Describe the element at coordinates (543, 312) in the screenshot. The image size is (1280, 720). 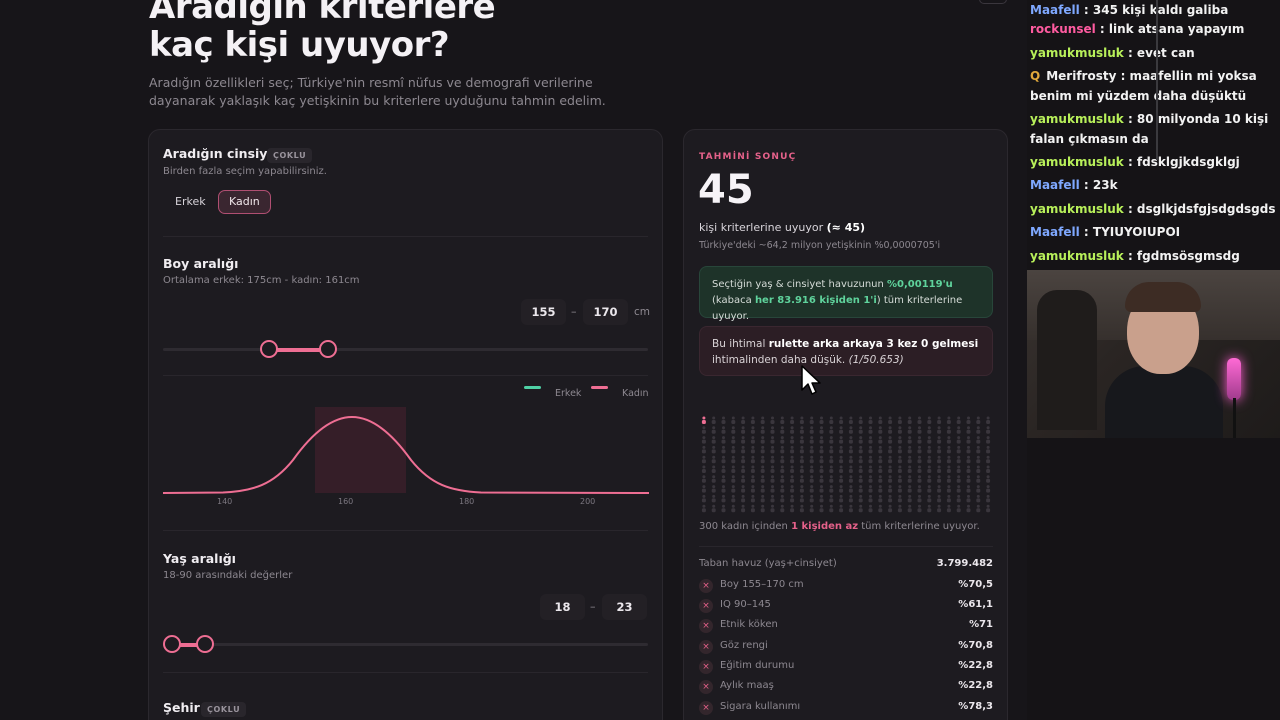
I see `height-min-input: 155` at that location.